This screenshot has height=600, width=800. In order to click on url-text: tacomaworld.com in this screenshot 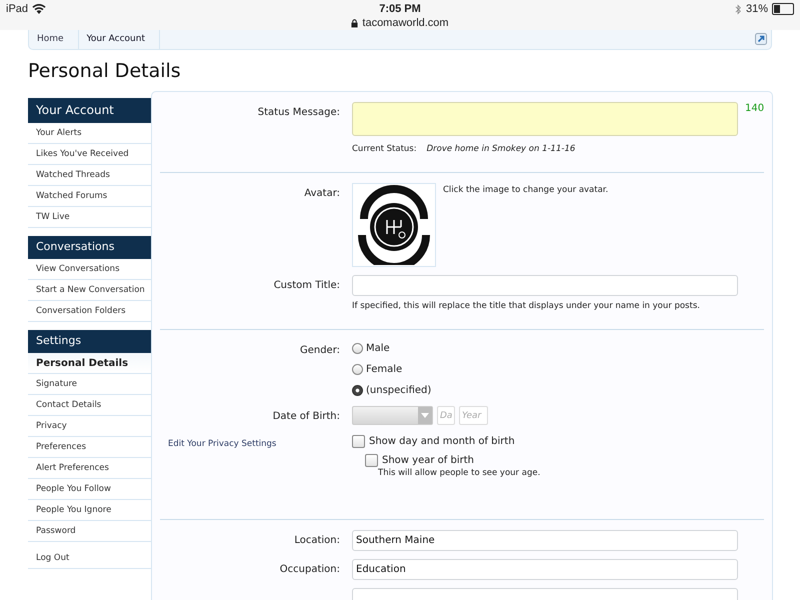, I will do `click(405, 23)`.